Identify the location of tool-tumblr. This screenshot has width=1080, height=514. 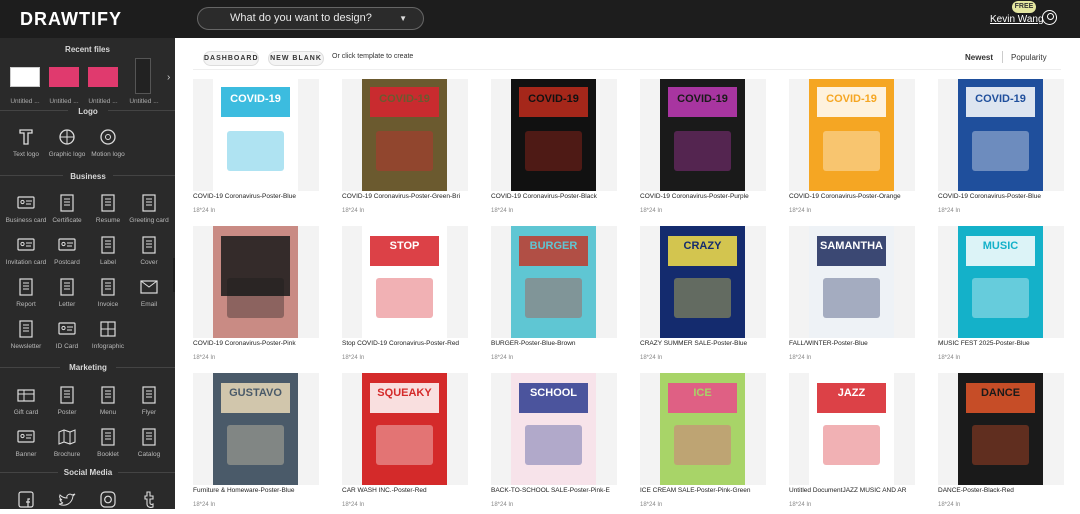
(149, 502).